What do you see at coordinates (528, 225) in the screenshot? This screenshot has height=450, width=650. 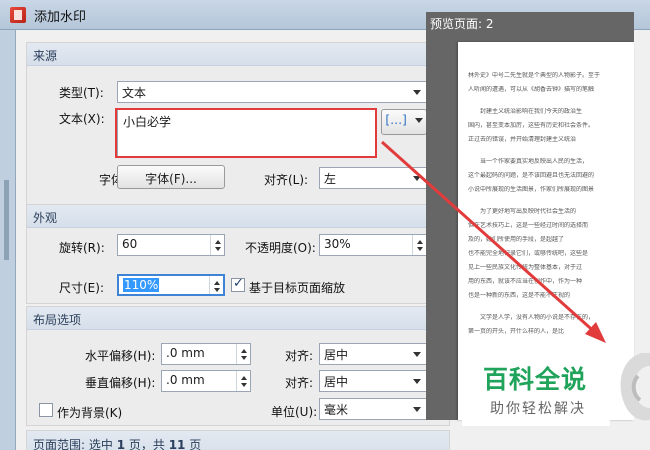 I see `page-text-line: 但在艺术技巧上，这是一些经过时间的选择而` at bounding box center [528, 225].